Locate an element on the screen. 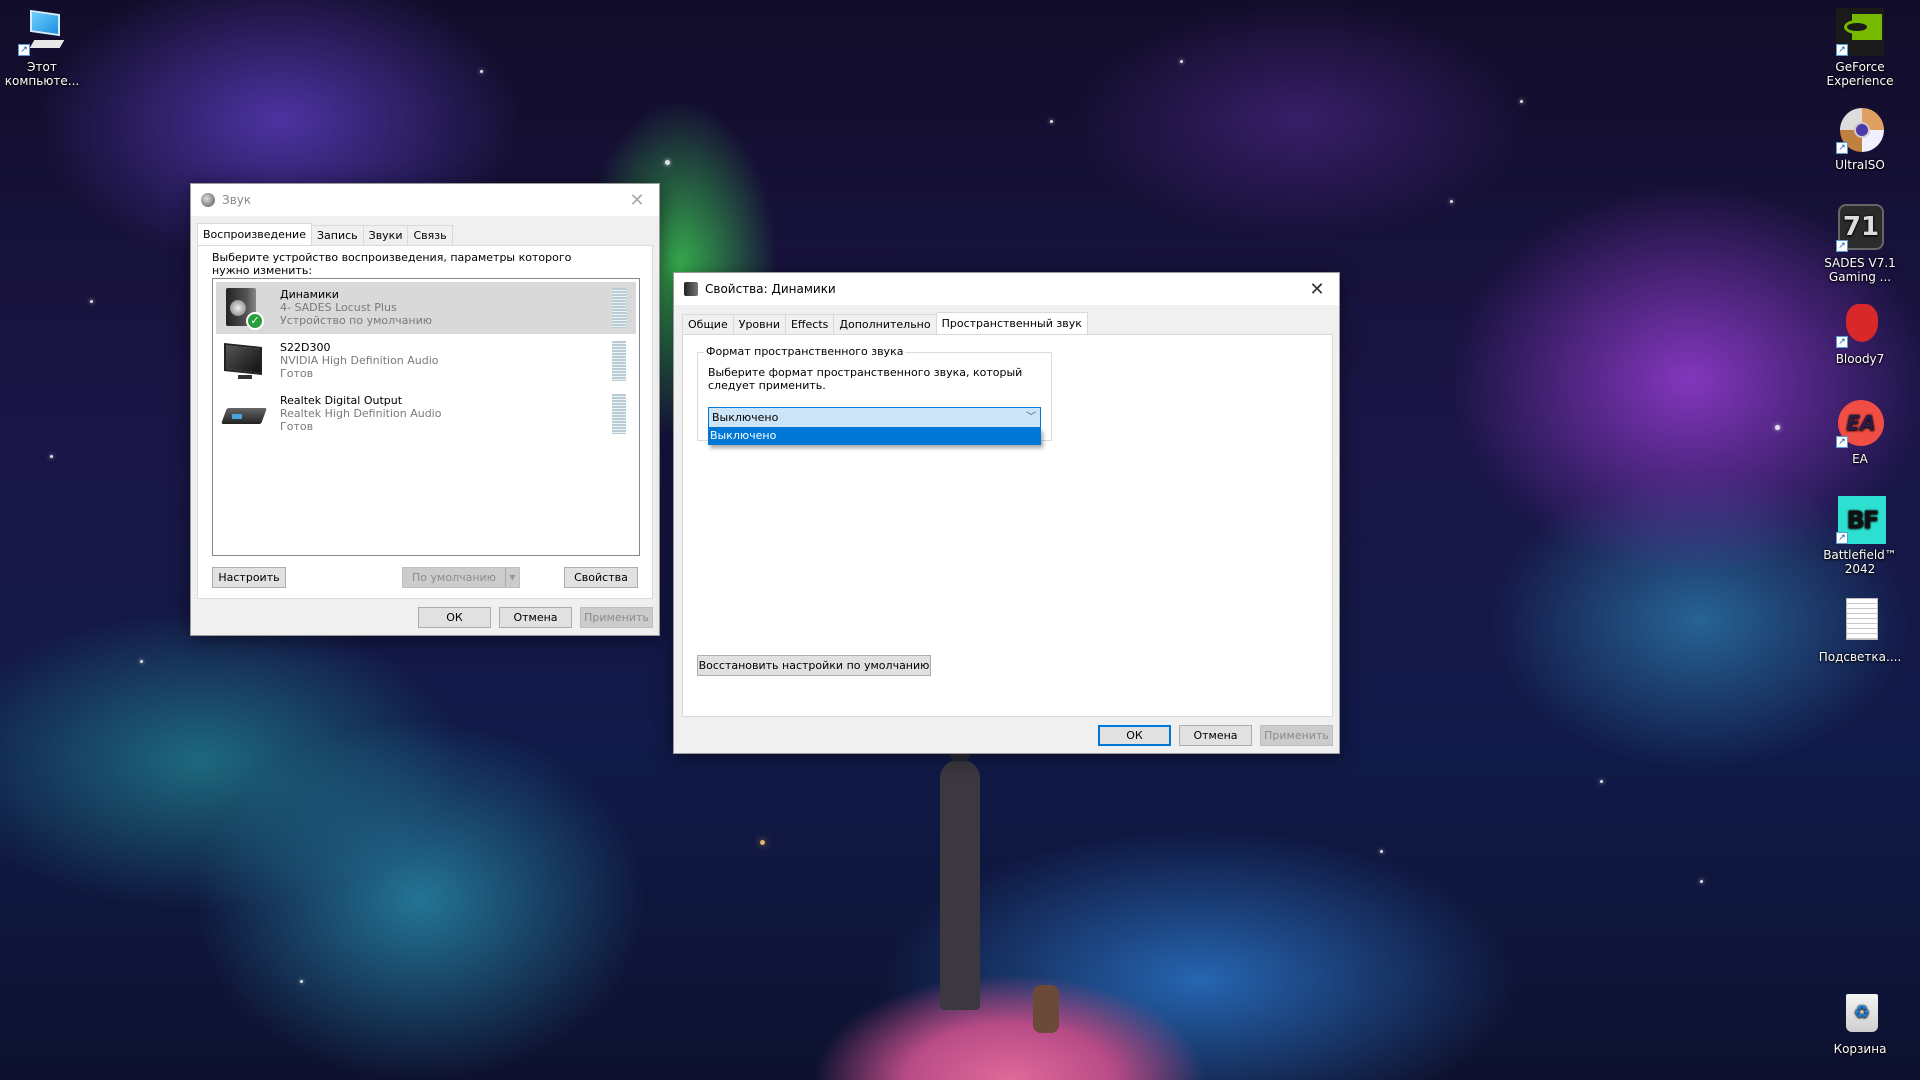 This screenshot has height=1080, width=1920. tab-communications: Связь is located at coordinates (430, 235).